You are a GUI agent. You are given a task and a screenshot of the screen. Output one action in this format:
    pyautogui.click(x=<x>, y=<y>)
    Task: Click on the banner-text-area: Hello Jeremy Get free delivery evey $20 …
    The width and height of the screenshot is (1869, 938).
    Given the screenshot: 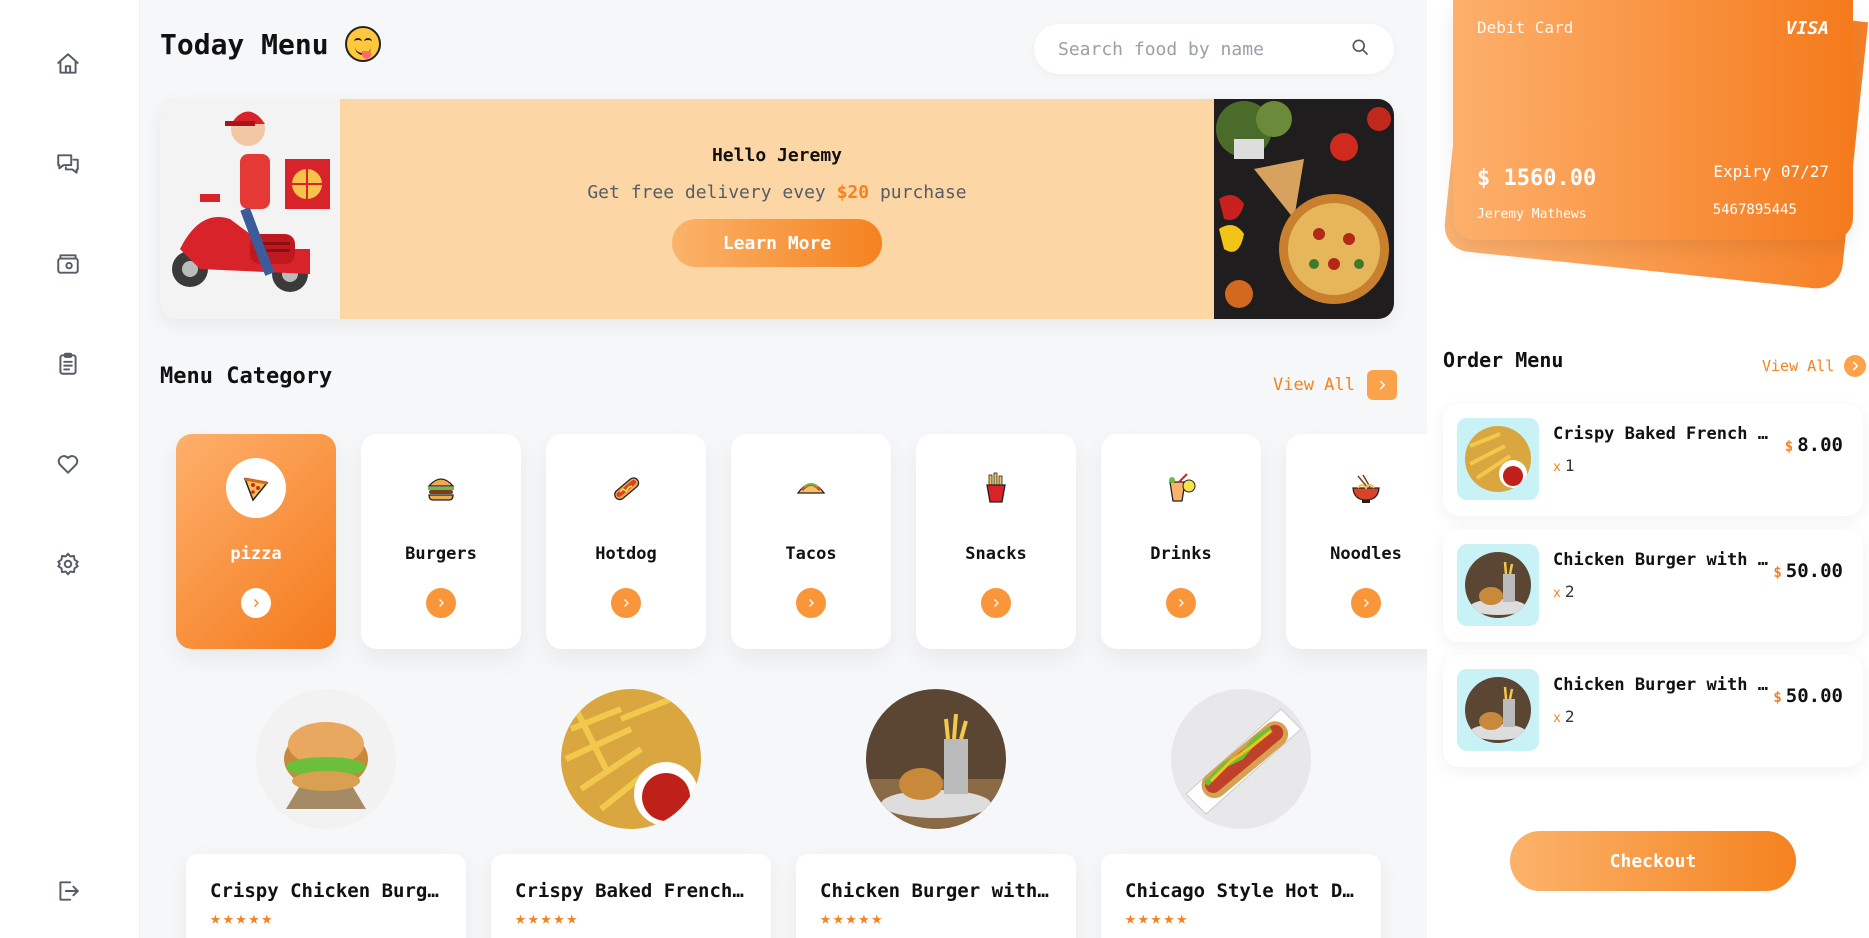 What is the action you would take?
    pyautogui.click(x=777, y=209)
    